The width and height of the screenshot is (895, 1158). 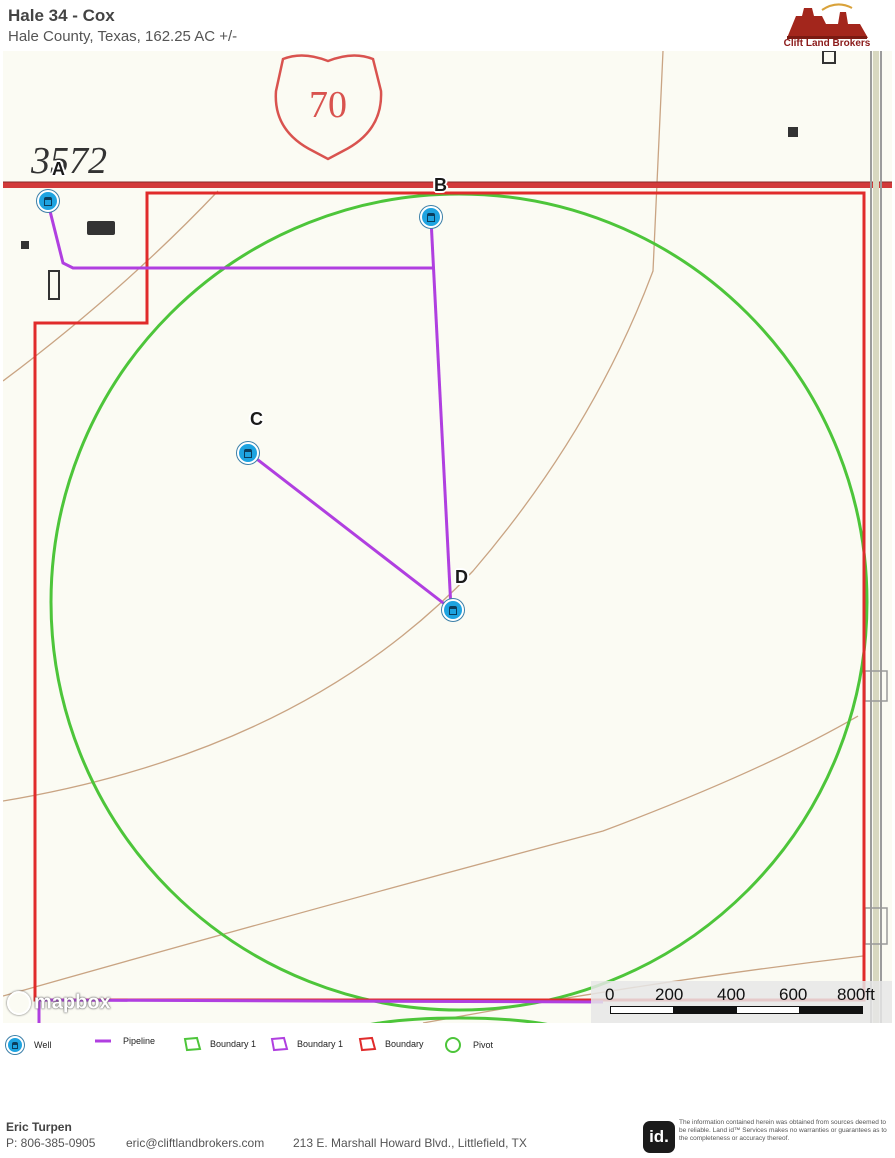 I want to click on well-marker-a, so click(x=48, y=201).